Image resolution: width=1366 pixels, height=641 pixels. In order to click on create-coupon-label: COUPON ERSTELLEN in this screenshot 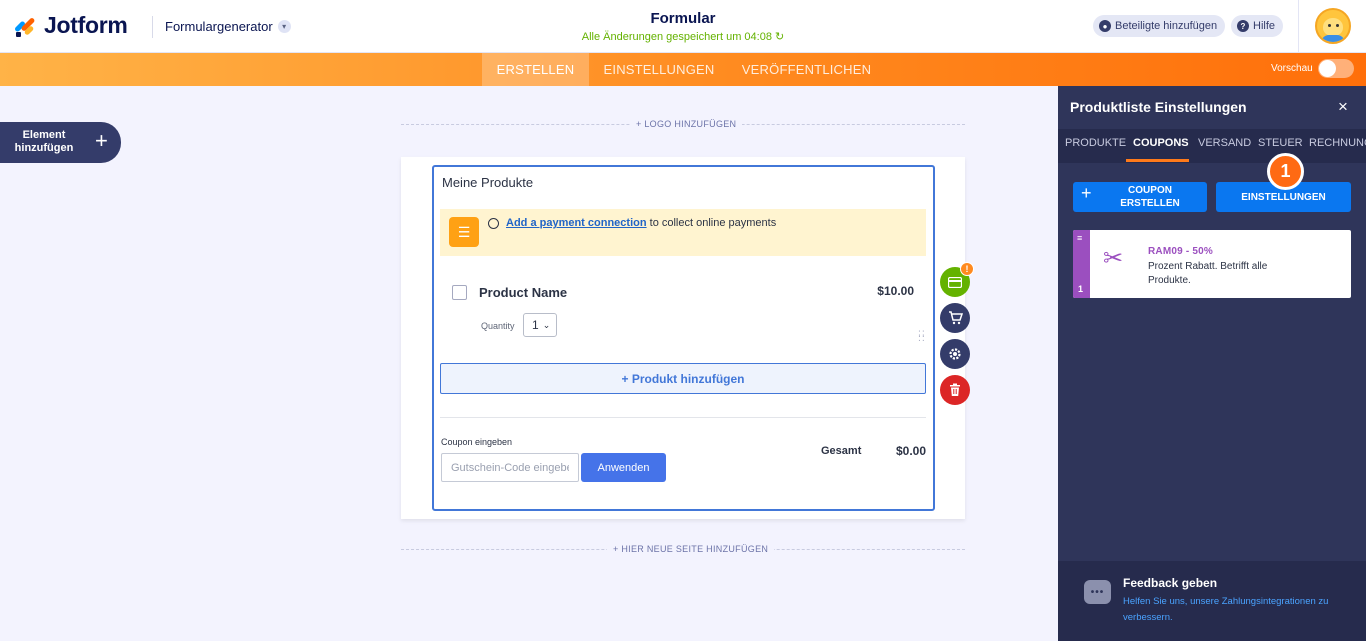, I will do `click(1150, 197)`.